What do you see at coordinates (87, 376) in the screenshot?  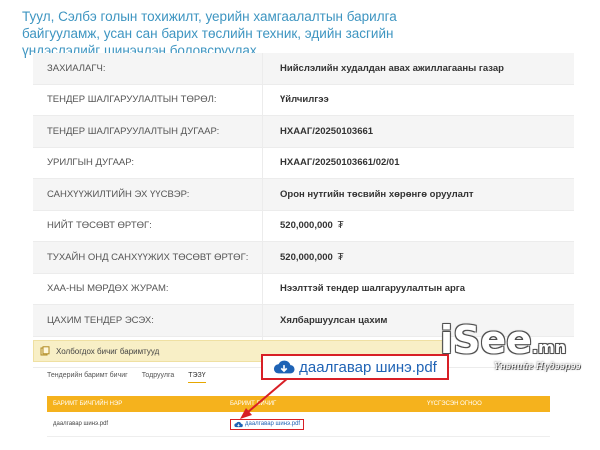 I see `tab-tender-documents: Тендерийн баримт бичиг` at bounding box center [87, 376].